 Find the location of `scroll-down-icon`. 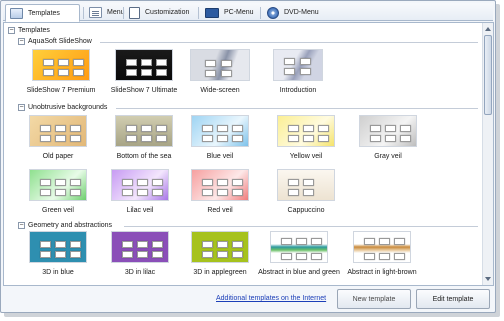

scroll-down-icon is located at coordinates (488, 279).